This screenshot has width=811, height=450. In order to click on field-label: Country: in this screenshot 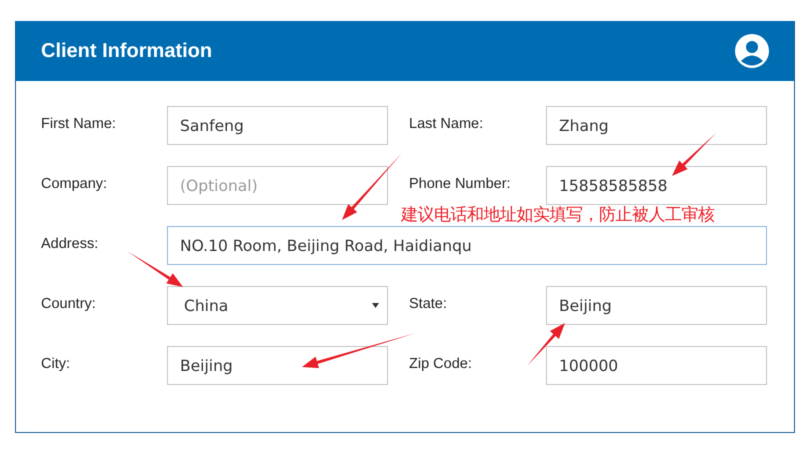, I will do `click(69, 303)`.